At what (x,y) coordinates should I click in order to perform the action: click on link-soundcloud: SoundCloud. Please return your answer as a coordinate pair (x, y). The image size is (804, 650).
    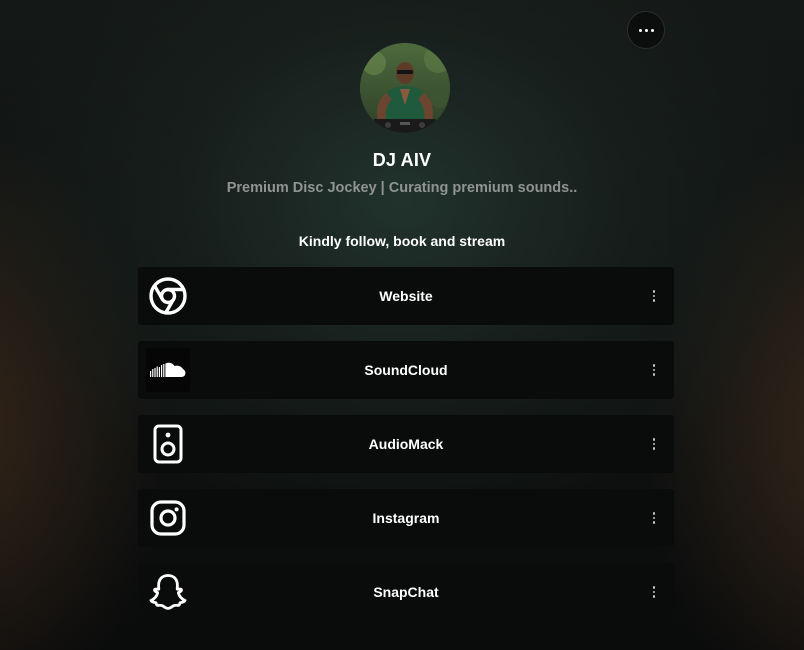
    Looking at the image, I should click on (406, 370).